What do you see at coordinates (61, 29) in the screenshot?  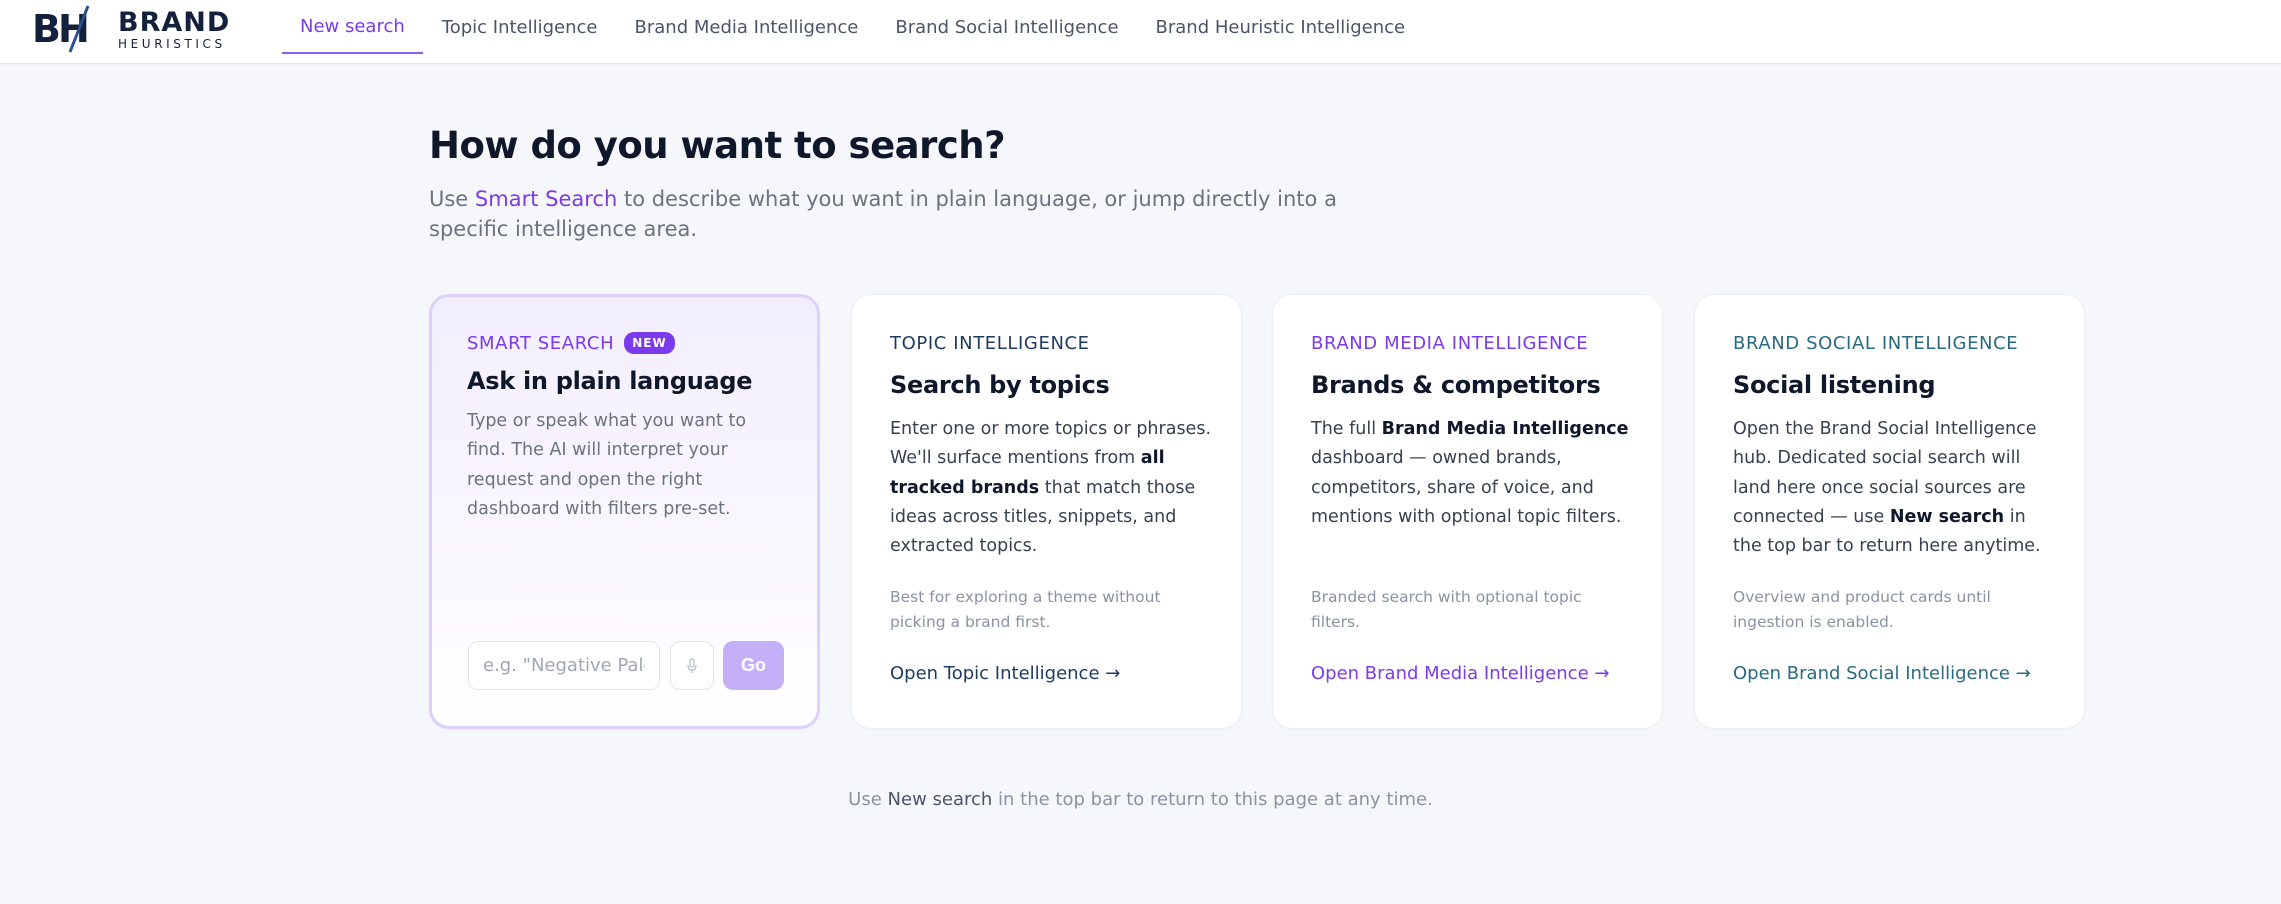 I see `logo-mark-icon: BH` at bounding box center [61, 29].